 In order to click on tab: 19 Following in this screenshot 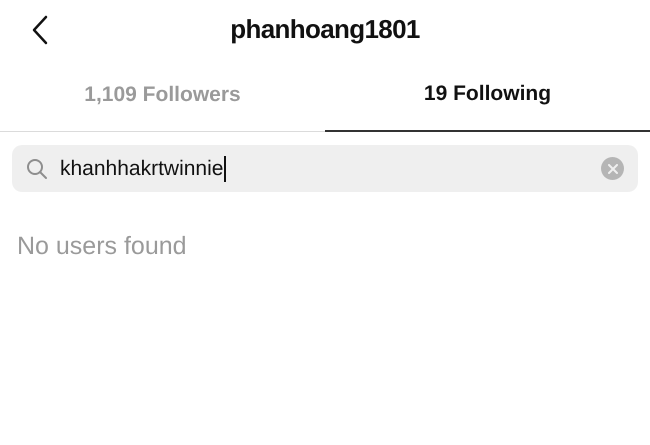, I will do `click(487, 95)`.